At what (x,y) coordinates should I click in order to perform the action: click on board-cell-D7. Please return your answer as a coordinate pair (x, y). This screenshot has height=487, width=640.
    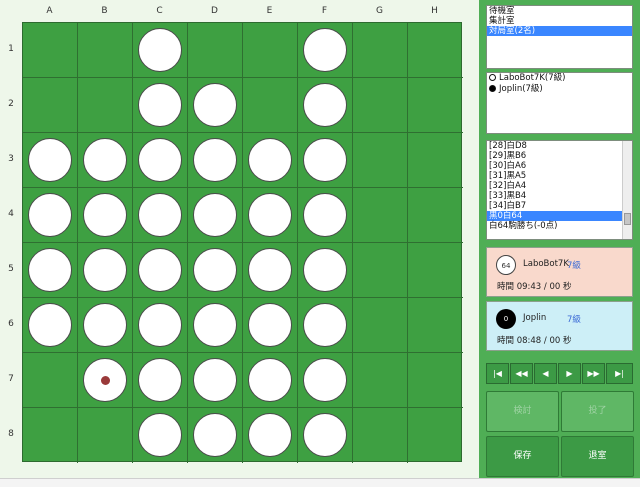
    Looking at the image, I should click on (215, 380).